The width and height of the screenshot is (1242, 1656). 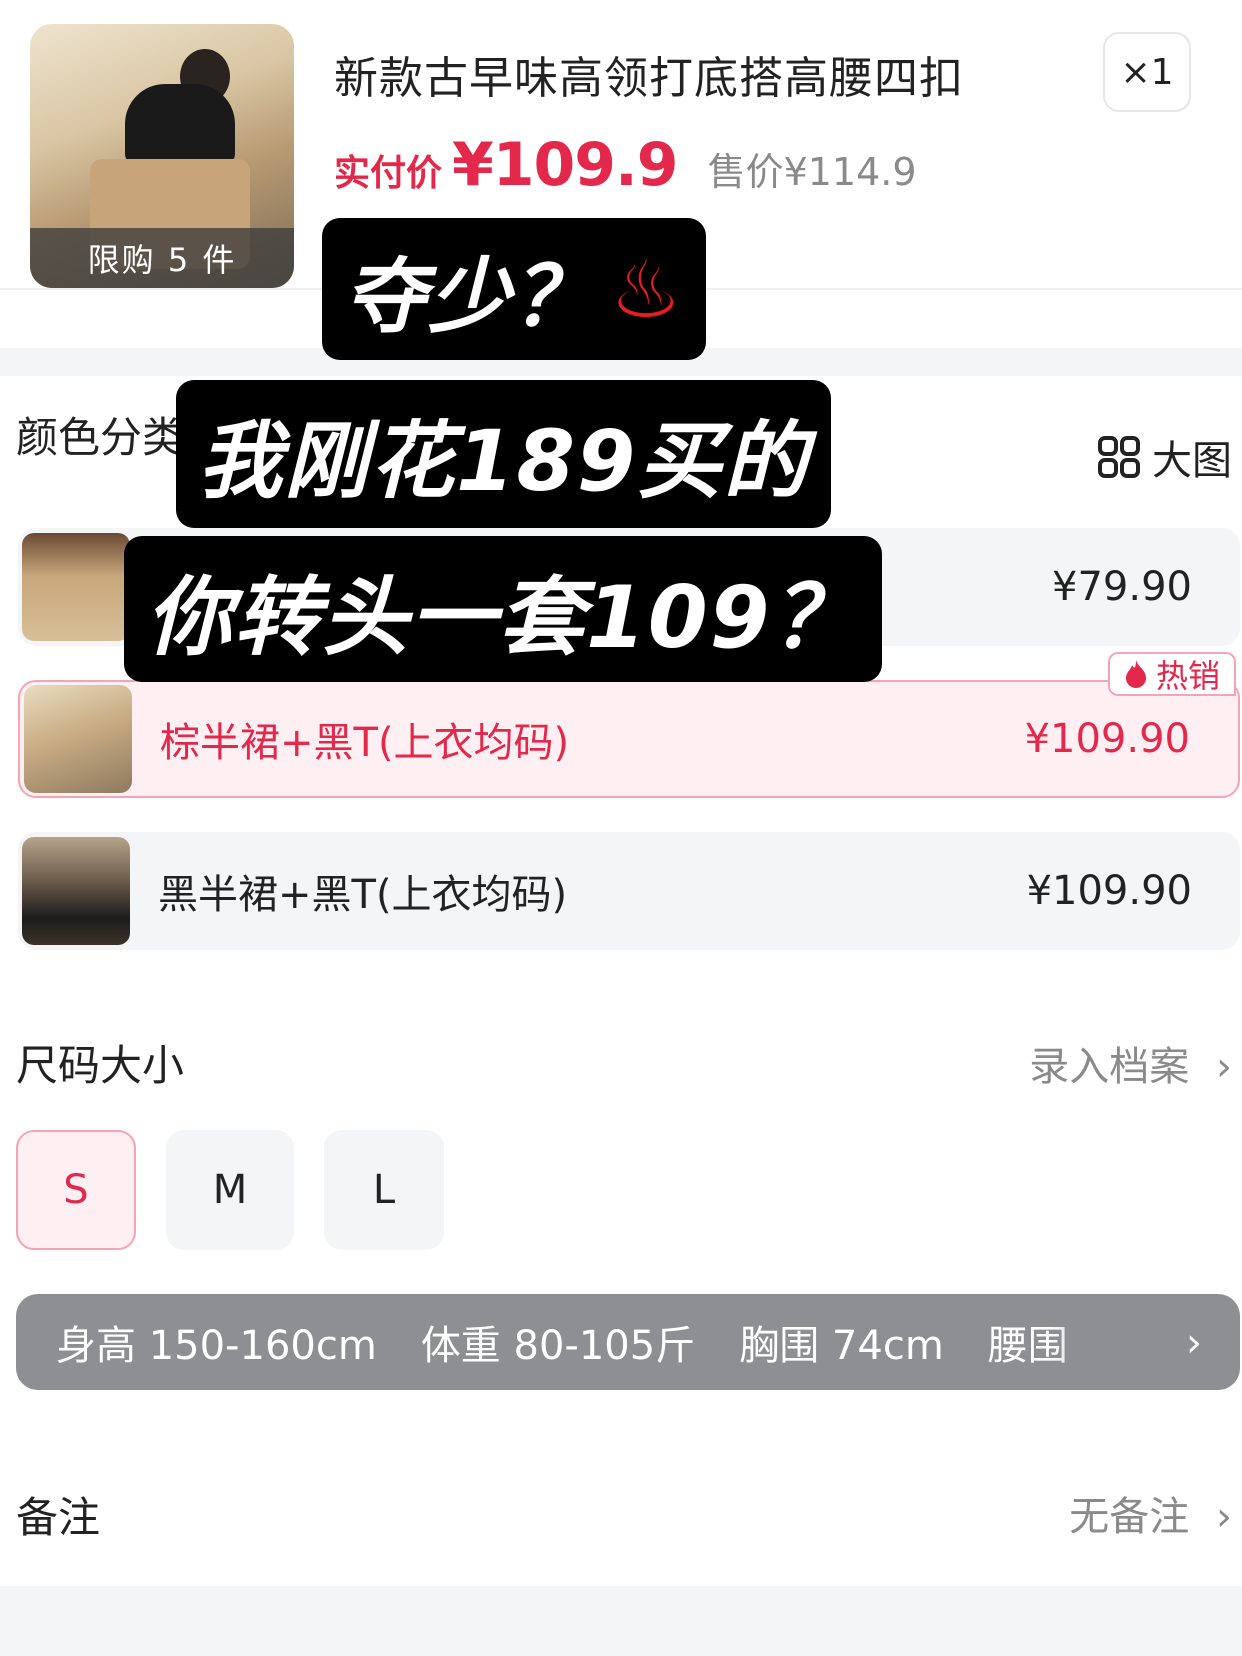 I want to click on paid-price-label: 实付价, so click(x=388, y=173).